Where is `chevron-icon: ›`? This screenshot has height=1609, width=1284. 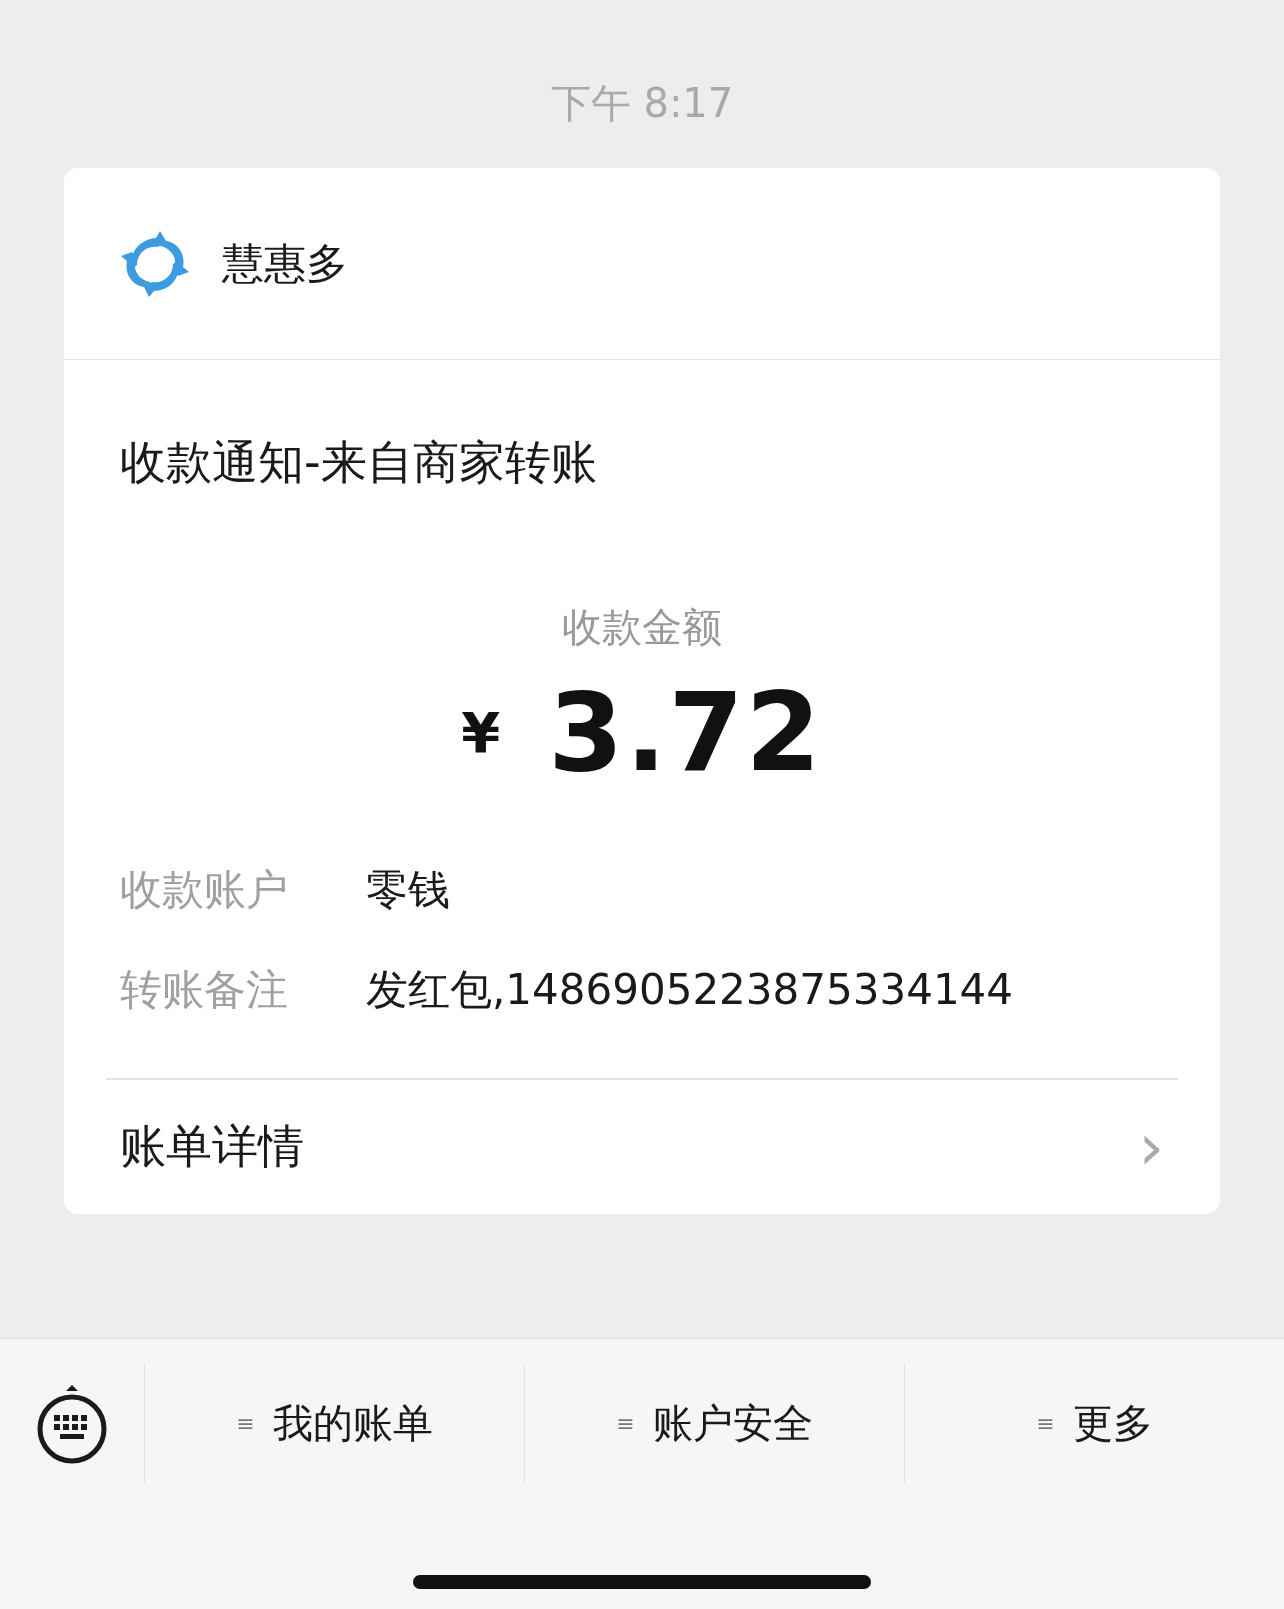
chevron-icon: › is located at coordinates (1151, 1147).